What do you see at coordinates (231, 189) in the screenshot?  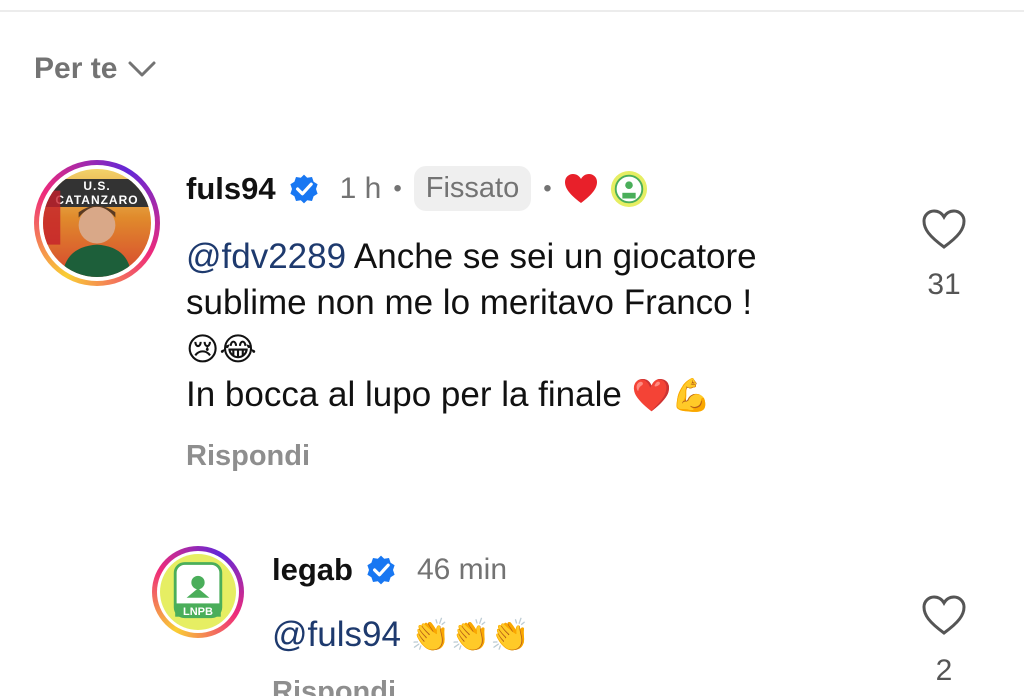 I see `username: fuls94` at bounding box center [231, 189].